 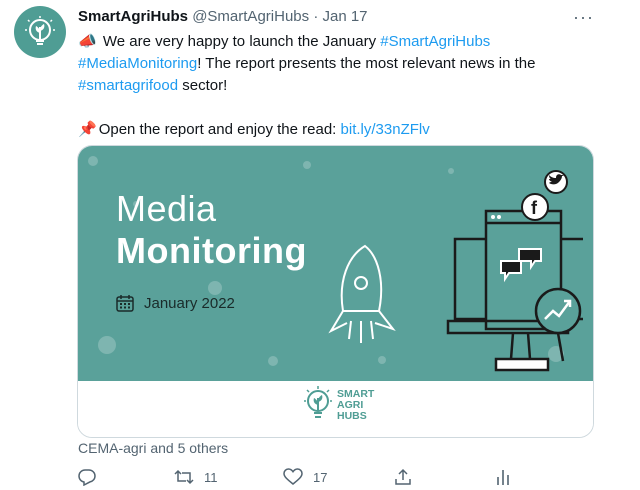 What do you see at coordinates (137, 63) in the screenshot?
I see `hashtag-mediamonitoring: #MediaMonitoring` at bounding box center [137, 63].